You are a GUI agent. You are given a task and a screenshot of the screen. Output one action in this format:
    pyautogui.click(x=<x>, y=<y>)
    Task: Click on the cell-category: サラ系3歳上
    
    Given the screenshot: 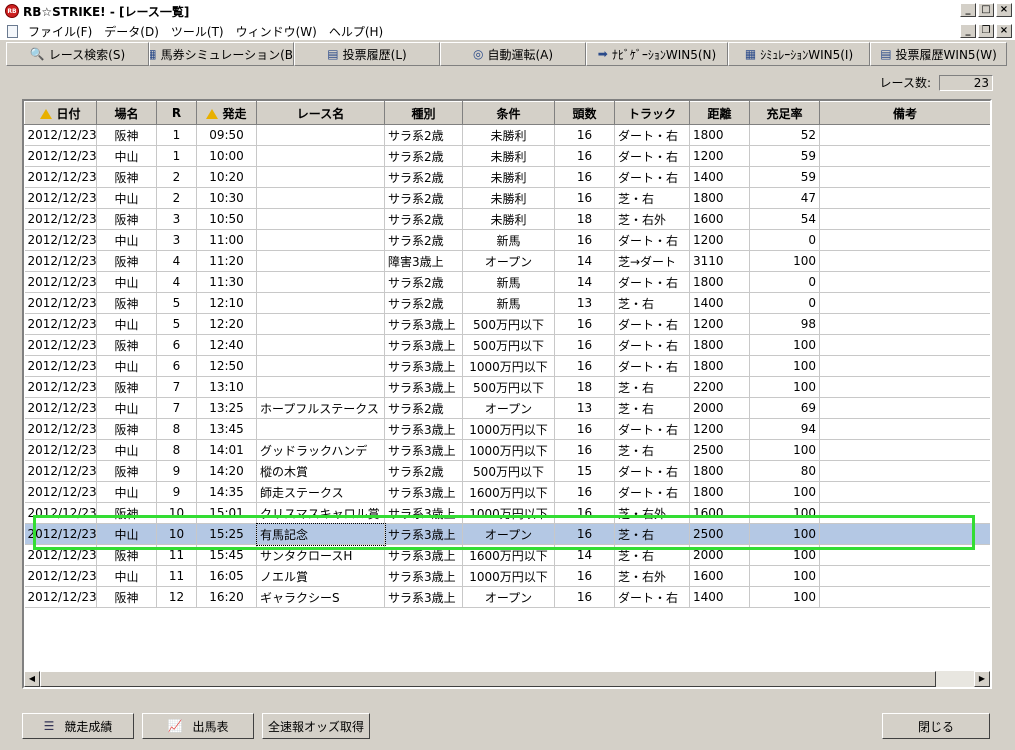 What is the action you would take?
    pyautogui.click(x=423, y=492)
    